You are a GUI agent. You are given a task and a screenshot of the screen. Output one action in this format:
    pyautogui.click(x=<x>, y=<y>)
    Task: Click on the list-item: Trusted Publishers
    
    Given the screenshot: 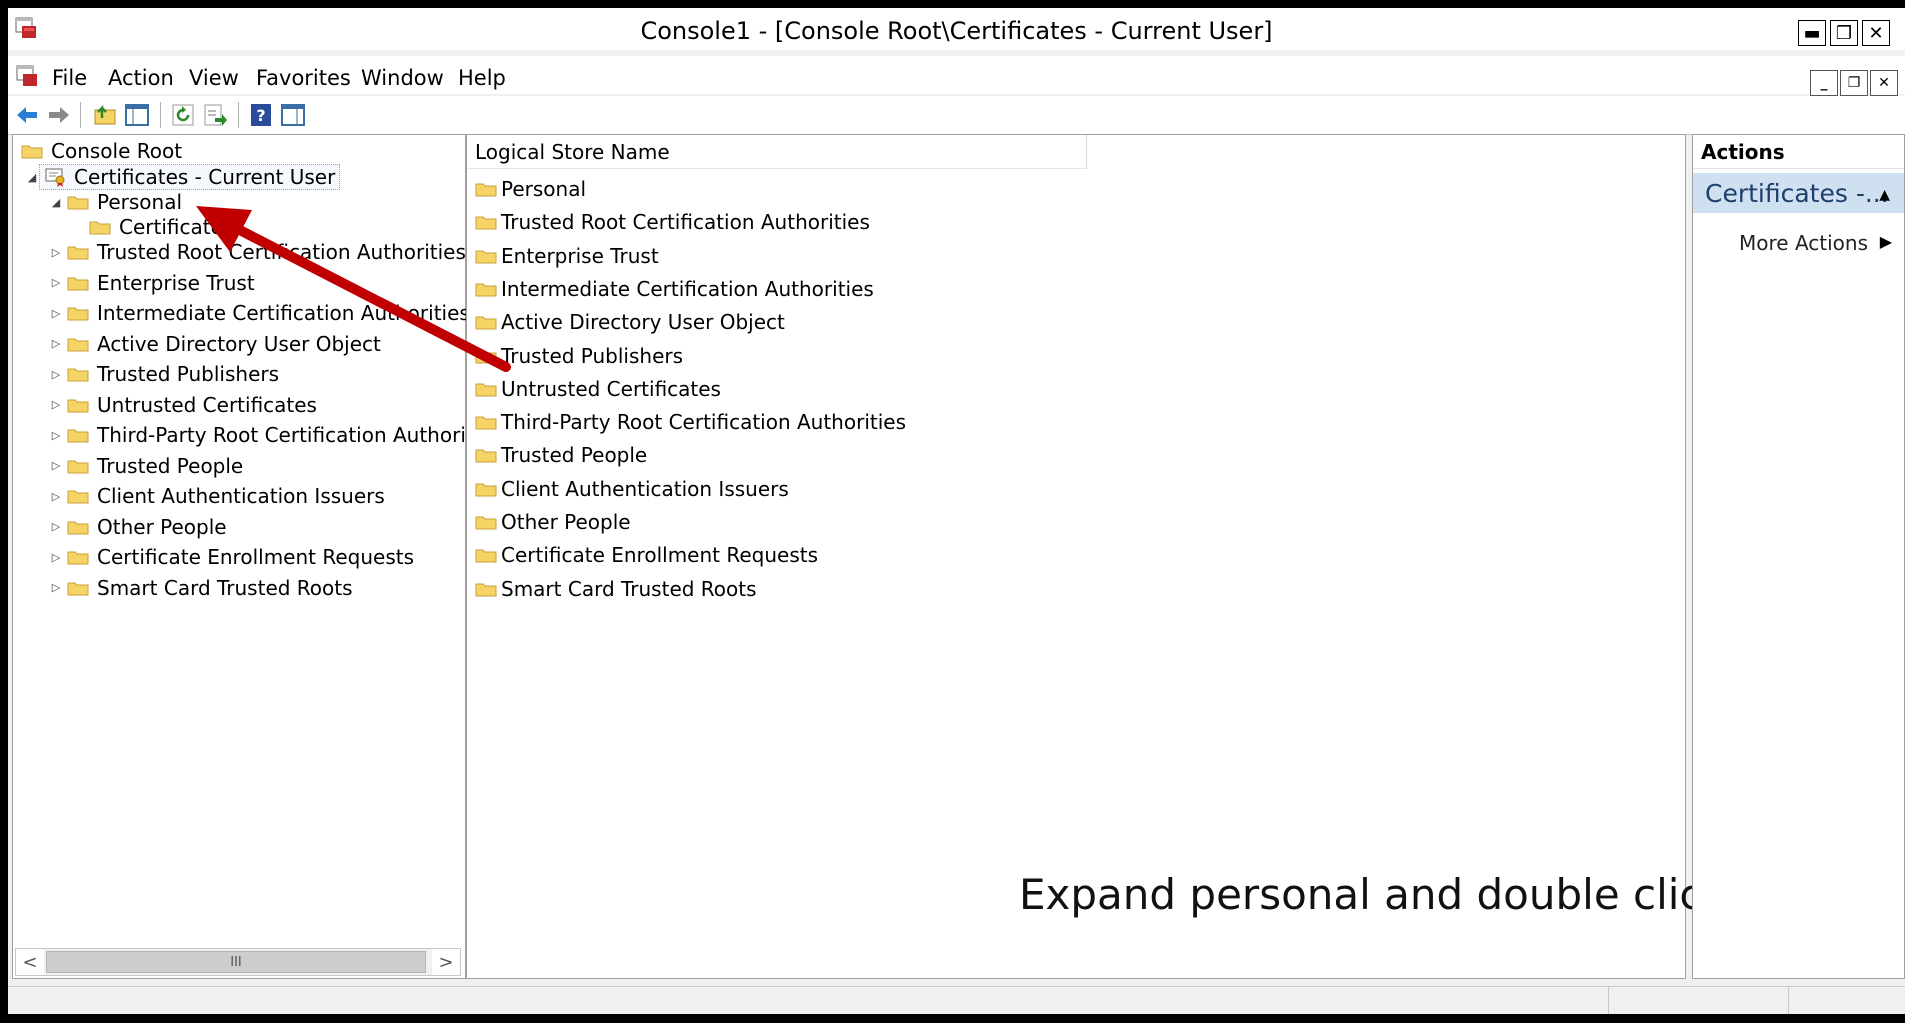 What is the action you would take?
    pyautogui.click(x=579, y=356)
    